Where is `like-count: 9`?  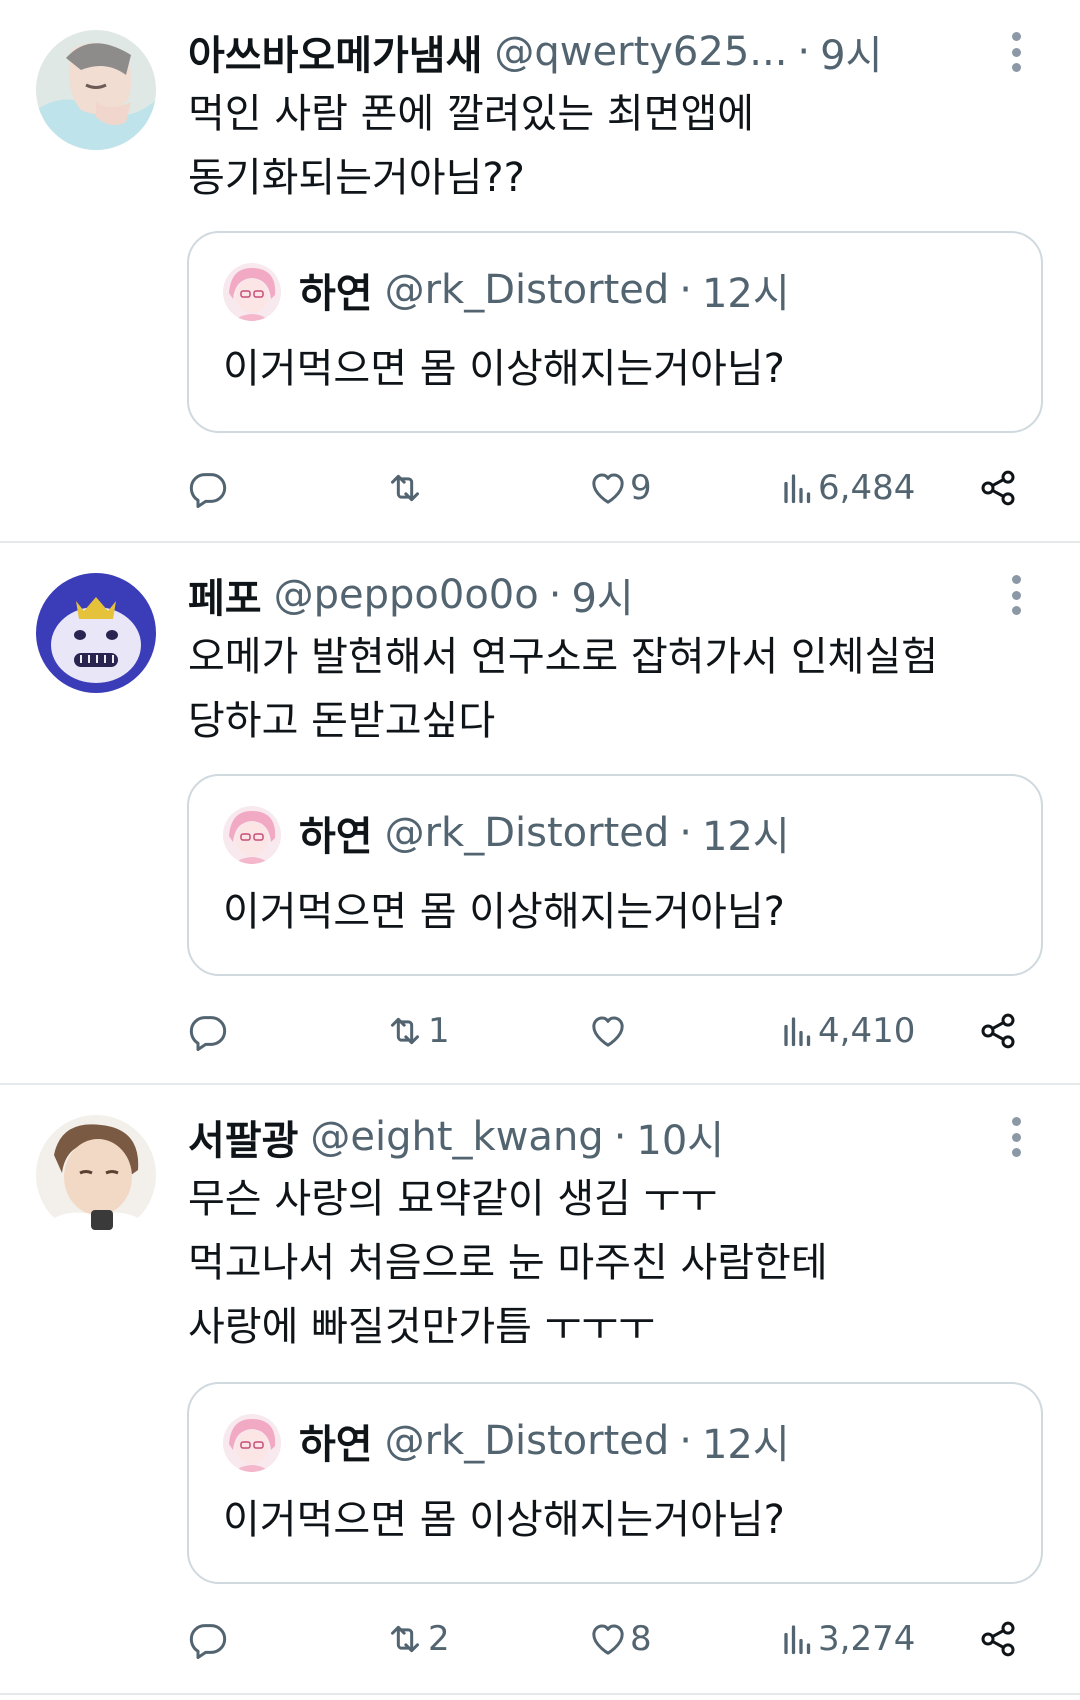
like-count: 9 is located at coordinates (641, 488).